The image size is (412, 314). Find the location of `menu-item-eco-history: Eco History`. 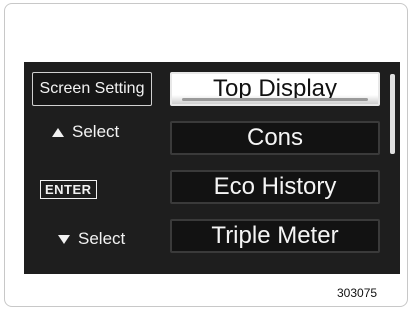

menu-item-eco-history: Eco History is located at coordinates (275, 187).